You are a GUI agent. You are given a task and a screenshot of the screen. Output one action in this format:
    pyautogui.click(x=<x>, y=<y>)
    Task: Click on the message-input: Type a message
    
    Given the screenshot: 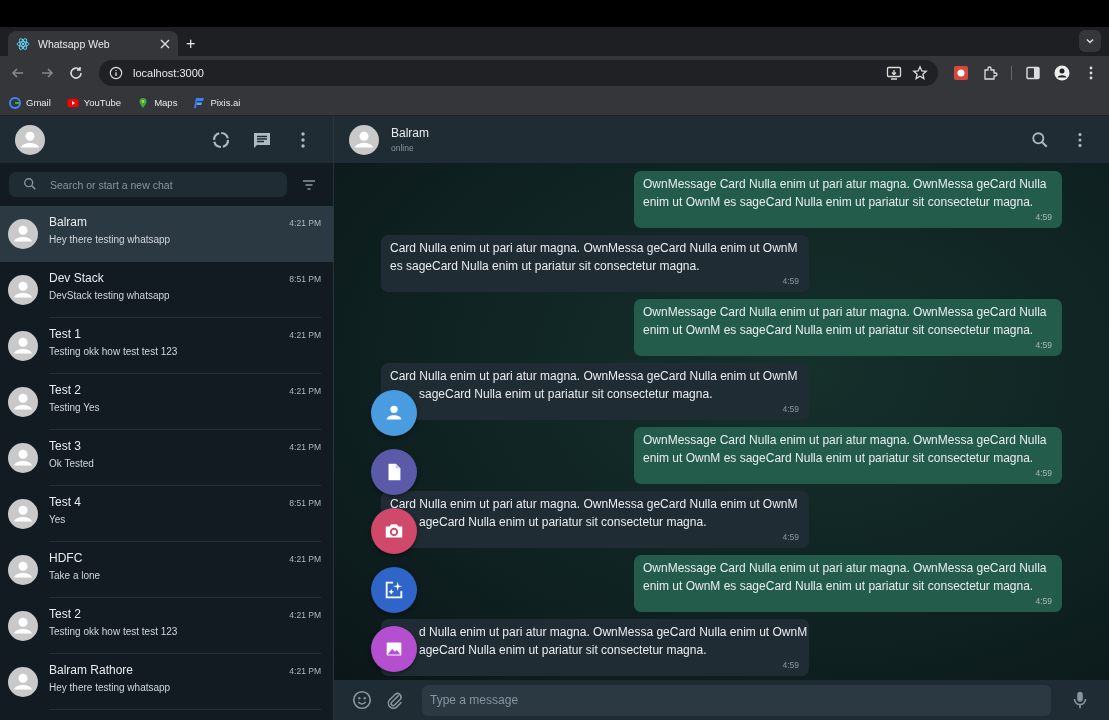 What is the action you would take?
    pyautogui.click(x=736, y=700)
    